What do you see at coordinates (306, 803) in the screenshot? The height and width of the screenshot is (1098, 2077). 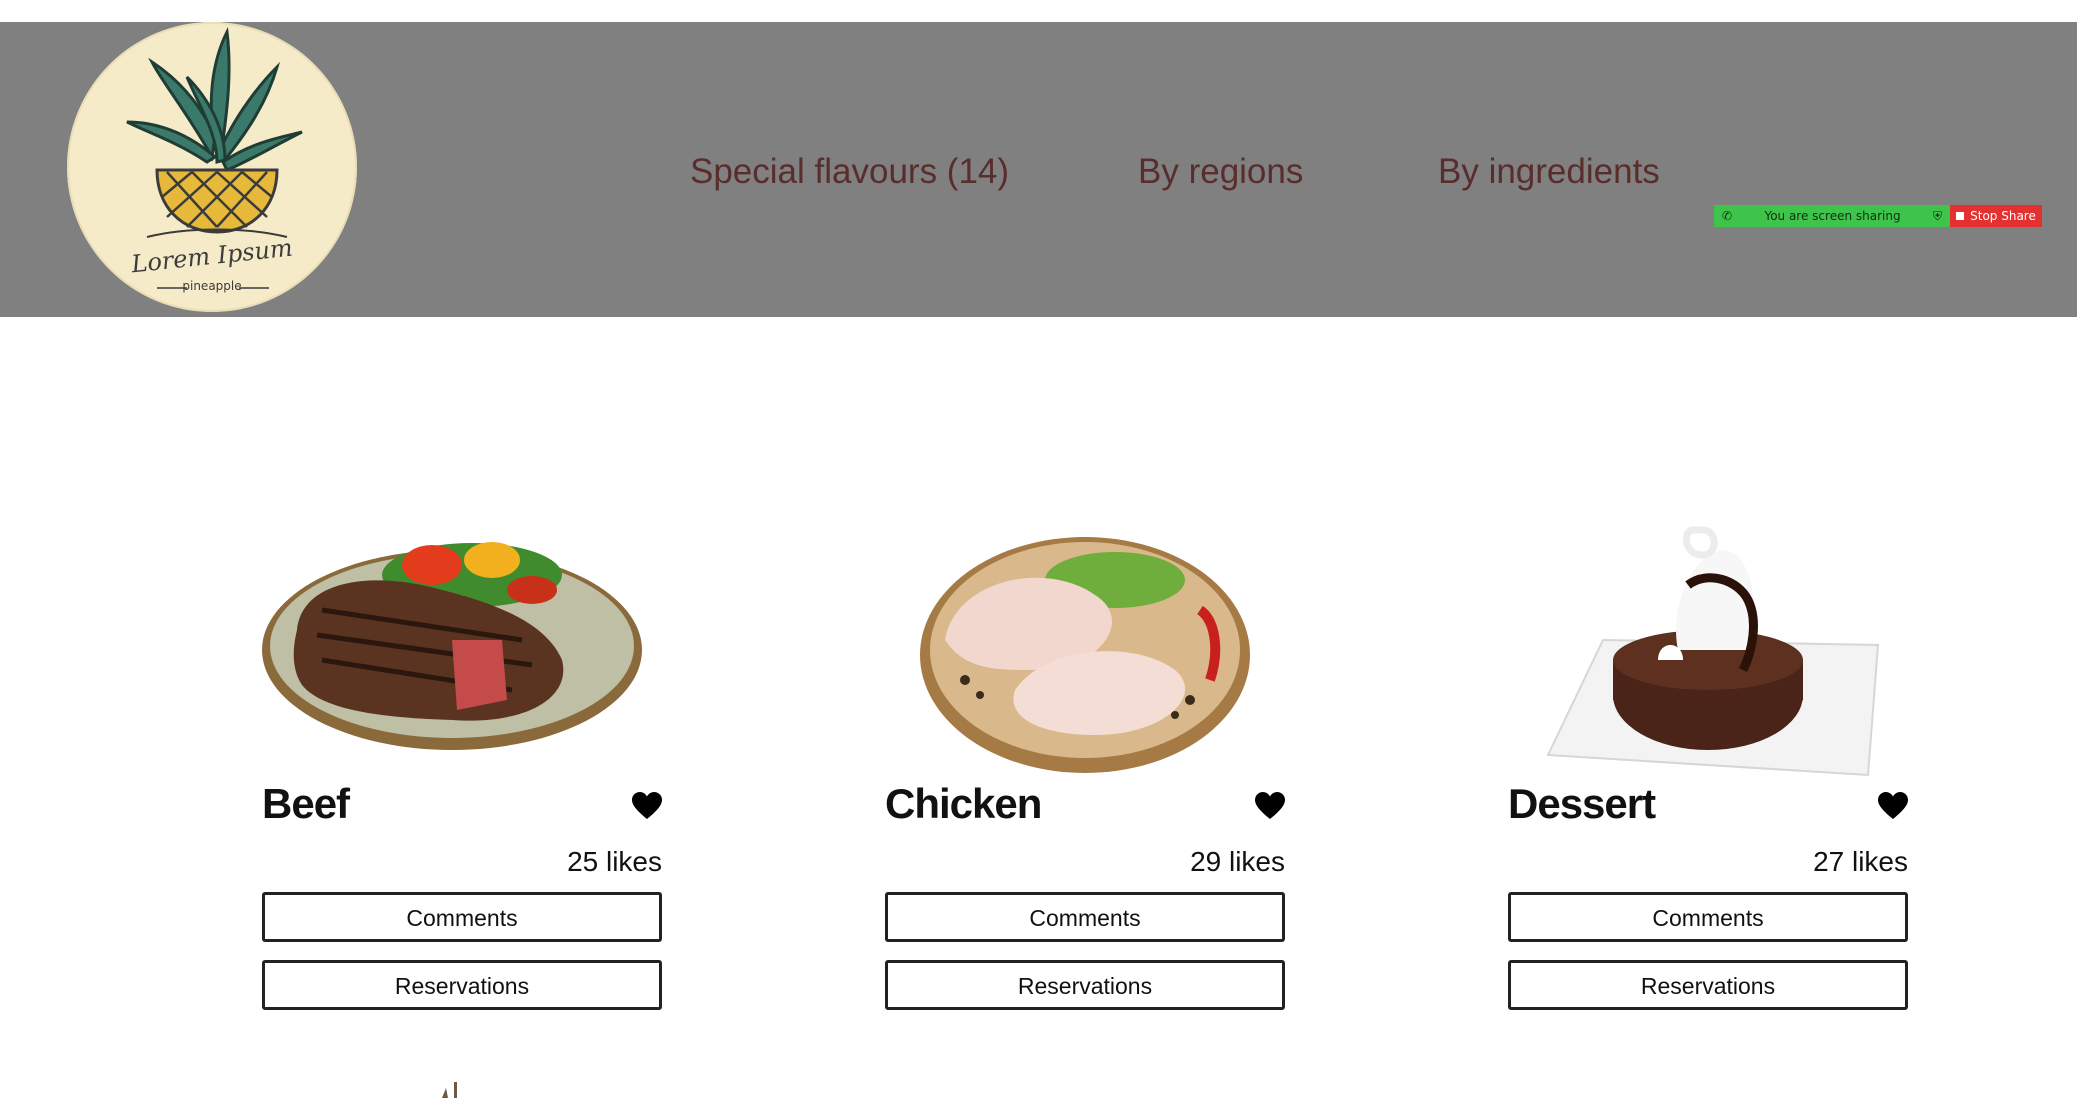 I see `card-title: Beef` at bounding box center [306, 803].